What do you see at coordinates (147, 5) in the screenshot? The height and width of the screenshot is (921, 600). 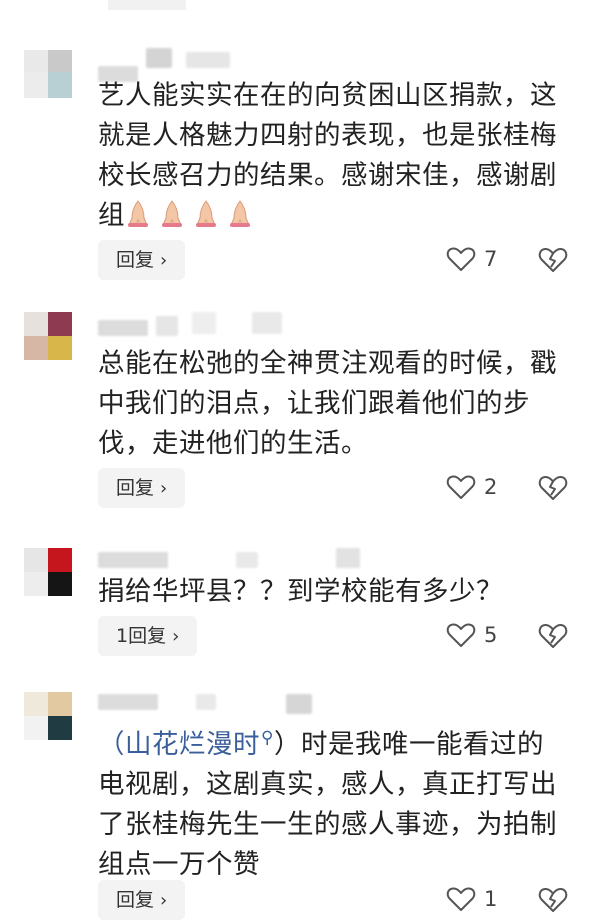 I see `previous-reply-button-stub` at bounding box center [147, 5].